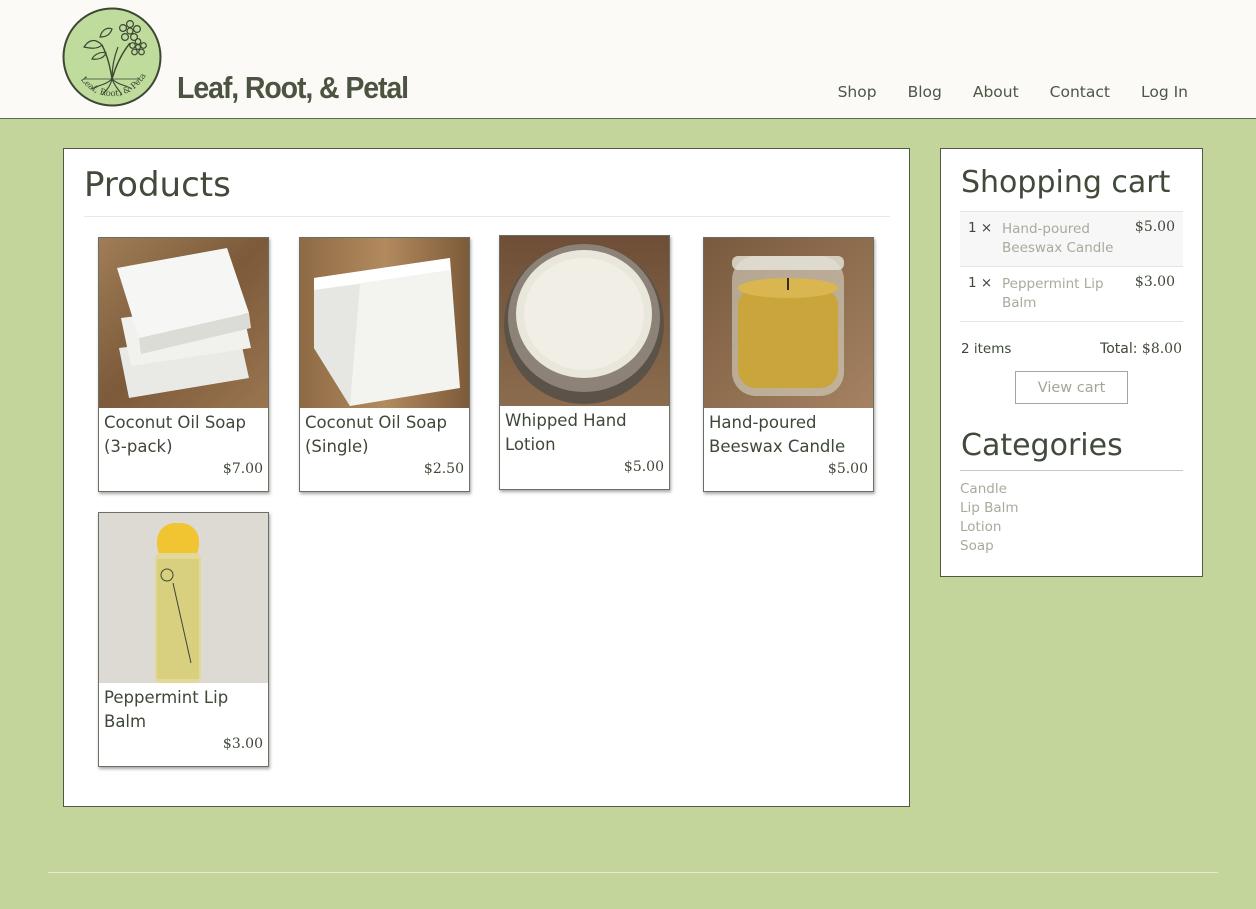  What do you see at coordinates (1042, 445) in the screenshot?
I see `categories-heading: Categories` at bounding box center [1042, 445].